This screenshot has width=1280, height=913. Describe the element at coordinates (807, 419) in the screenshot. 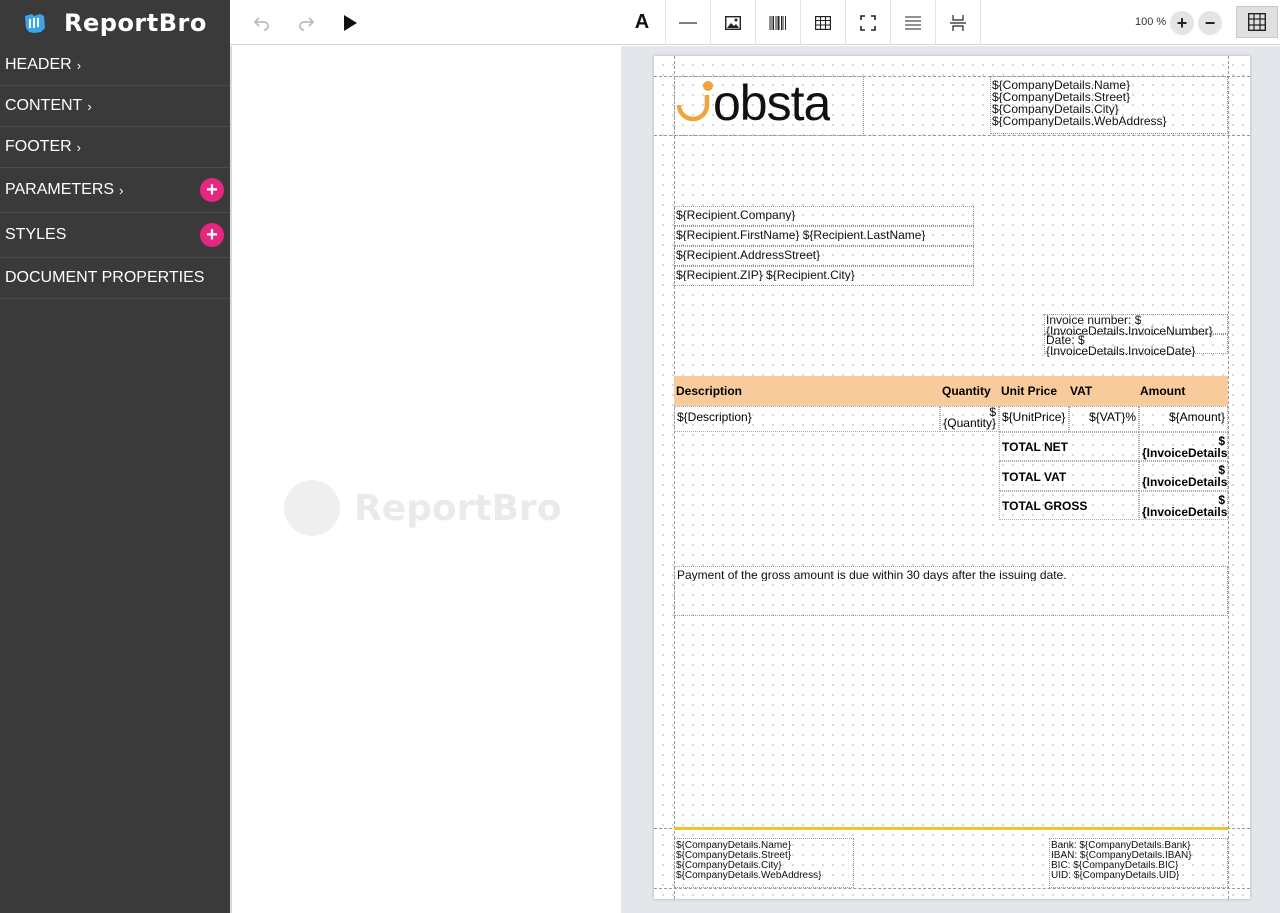

I see `table-cell-description: ${Description}` at that location.